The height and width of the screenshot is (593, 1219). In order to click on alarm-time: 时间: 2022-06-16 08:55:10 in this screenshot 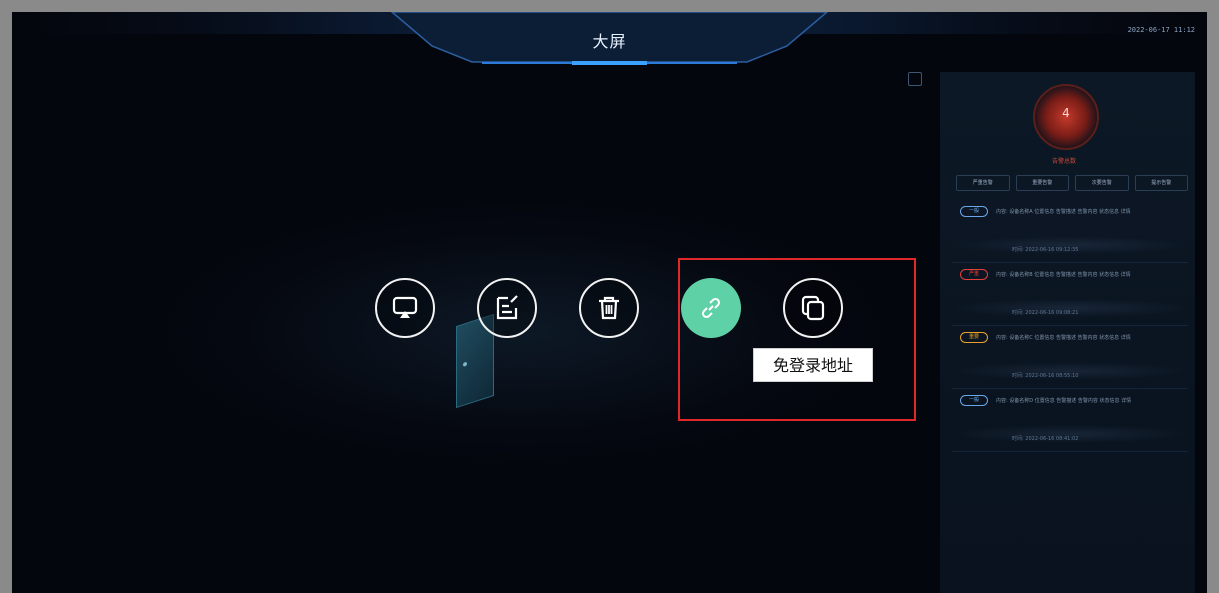, I will do `click(1045, 376)`.